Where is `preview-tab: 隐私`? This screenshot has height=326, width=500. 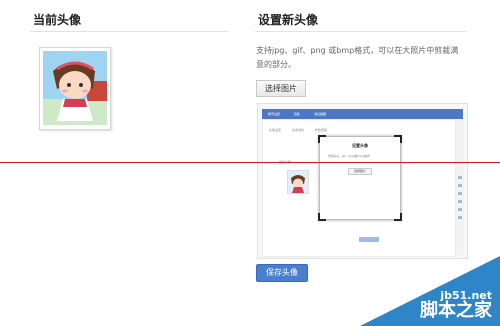 preview-tab: 隐私 is located at coordinates (297, 114).